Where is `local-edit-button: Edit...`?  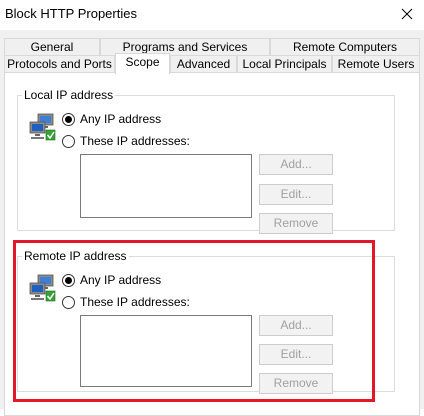
local-edit-button: Edit... is located at coordinates (296, 194).